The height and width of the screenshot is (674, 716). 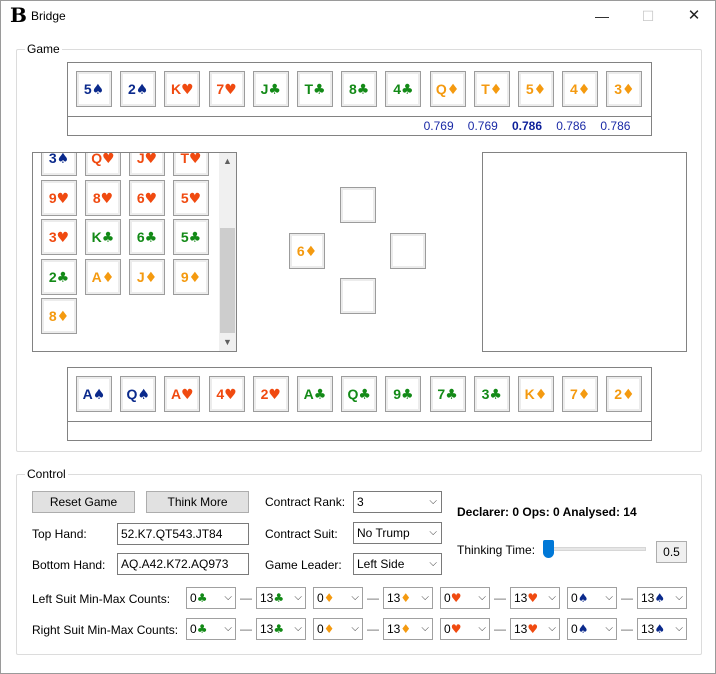 I want to click on card-2-club: 2♣, so click(x=59, y=276).